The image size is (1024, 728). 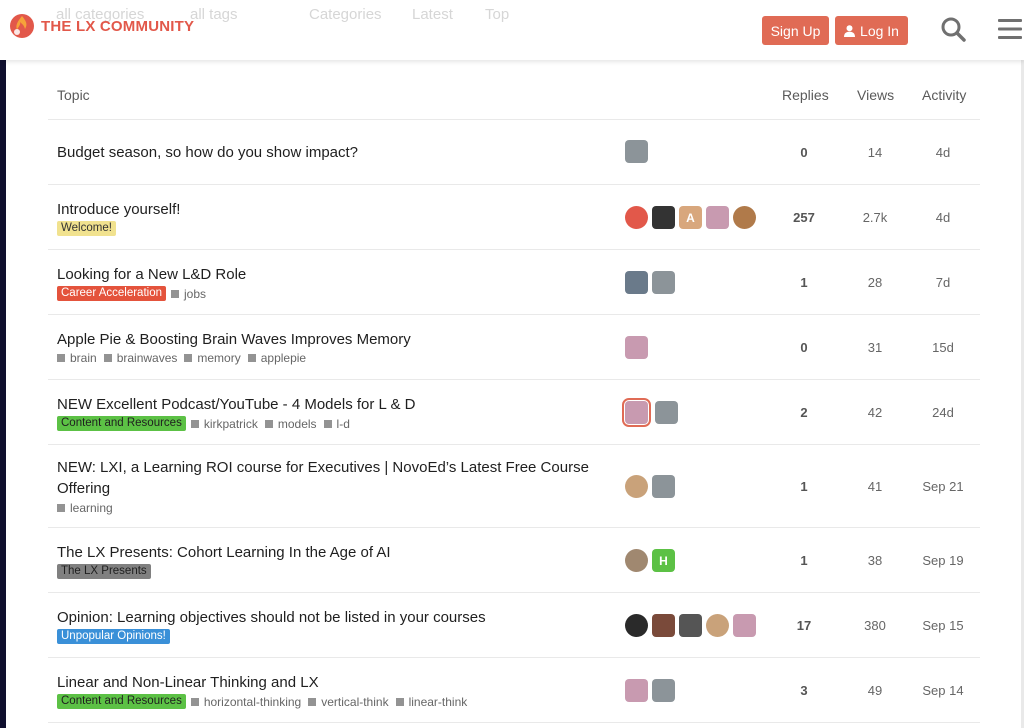 I want to click on category-badge: Welcome!, so click(x=86, y=228).